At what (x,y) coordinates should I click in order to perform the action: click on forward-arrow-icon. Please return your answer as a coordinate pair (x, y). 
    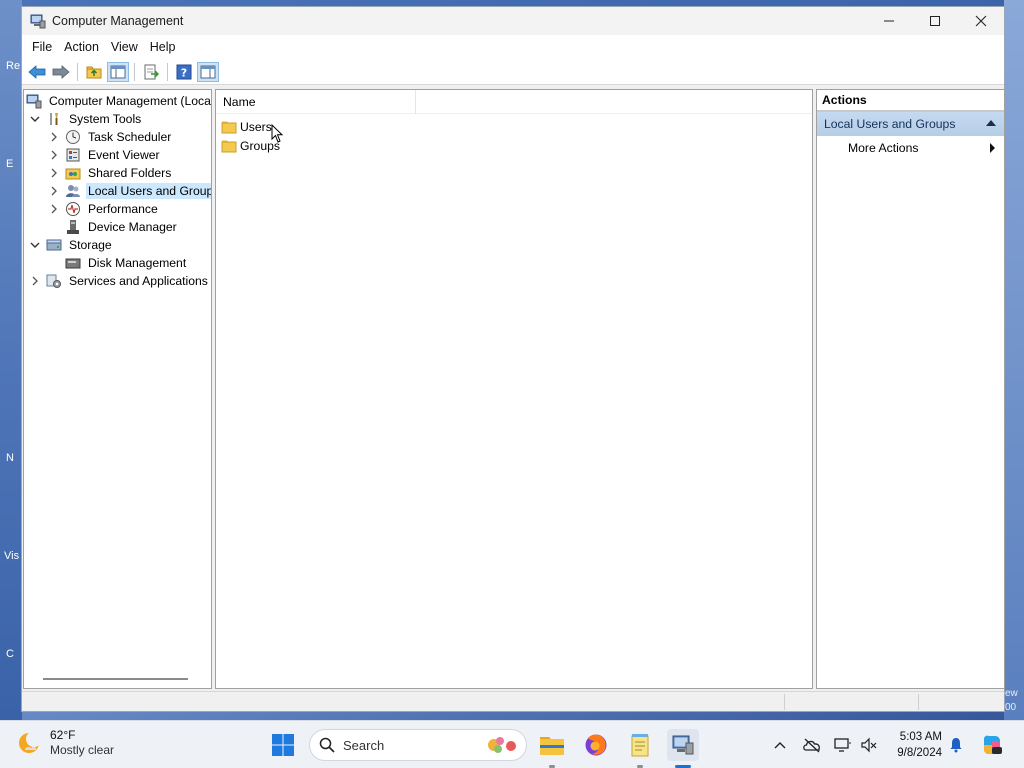
    Looking at the image, I should click on (61, 71).